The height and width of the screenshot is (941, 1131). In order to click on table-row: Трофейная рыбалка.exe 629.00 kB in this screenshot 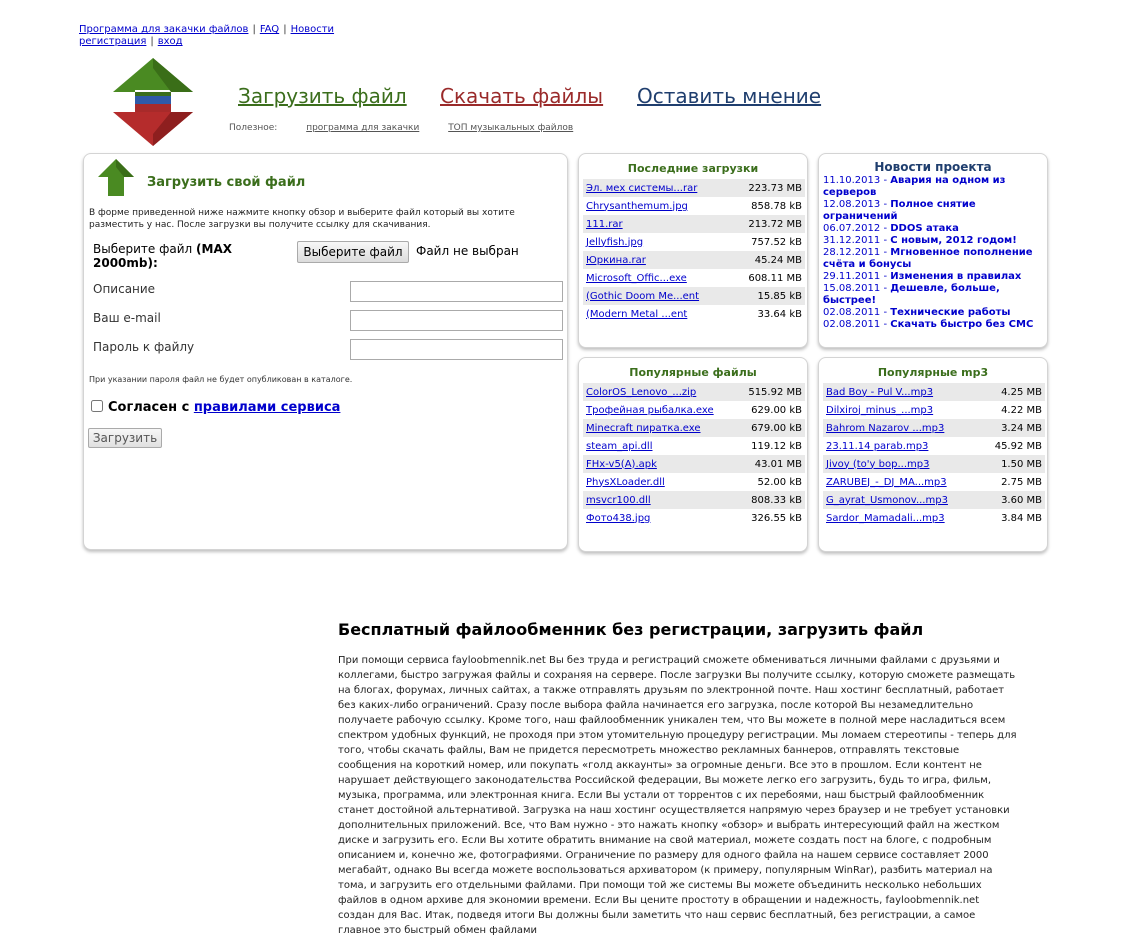, I will do `click(694, 410)`.